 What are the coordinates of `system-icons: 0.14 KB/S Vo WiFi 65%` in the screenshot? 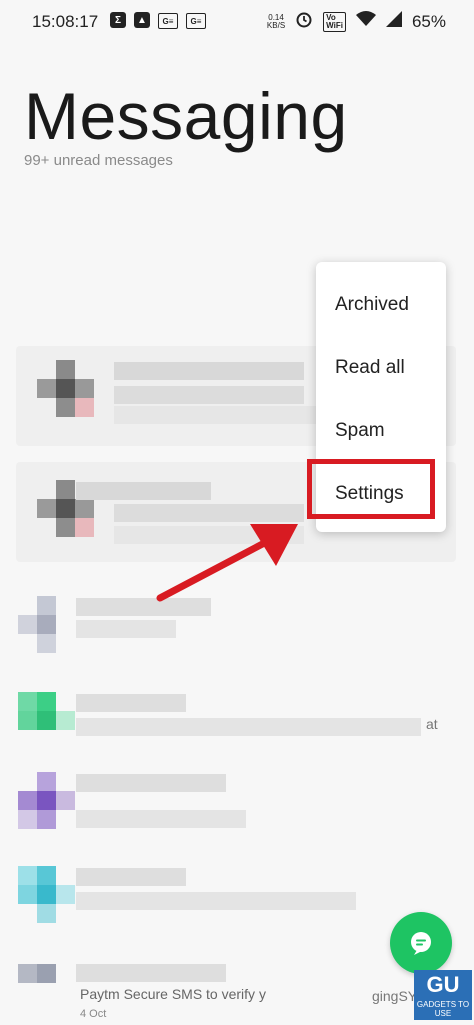 It's located at (356, 21).